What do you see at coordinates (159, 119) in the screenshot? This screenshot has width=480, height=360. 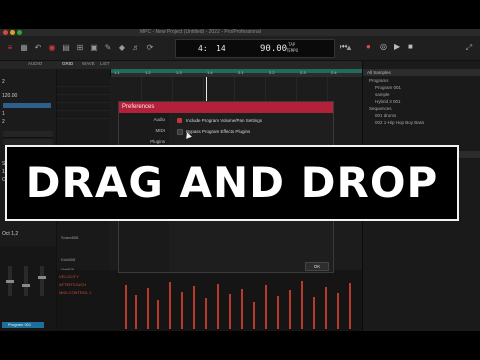 I see `category-audio: Audio` at bounding box center [159, 119].